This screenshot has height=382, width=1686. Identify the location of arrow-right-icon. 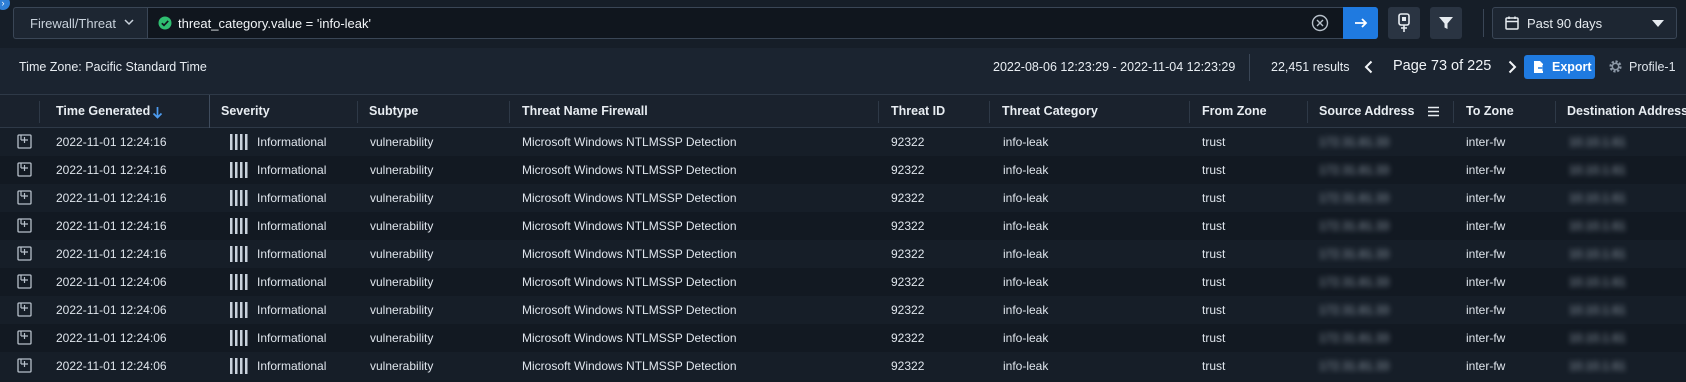
(1360, 23).